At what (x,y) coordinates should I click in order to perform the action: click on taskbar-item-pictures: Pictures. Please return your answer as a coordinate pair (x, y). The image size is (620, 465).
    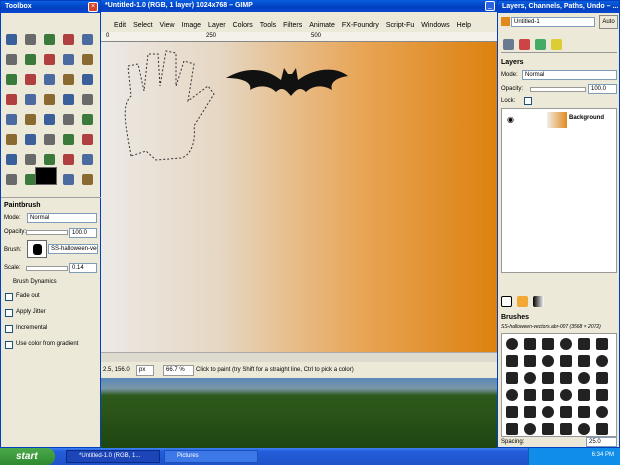
    Looking at the image, I should click on (211, 456).